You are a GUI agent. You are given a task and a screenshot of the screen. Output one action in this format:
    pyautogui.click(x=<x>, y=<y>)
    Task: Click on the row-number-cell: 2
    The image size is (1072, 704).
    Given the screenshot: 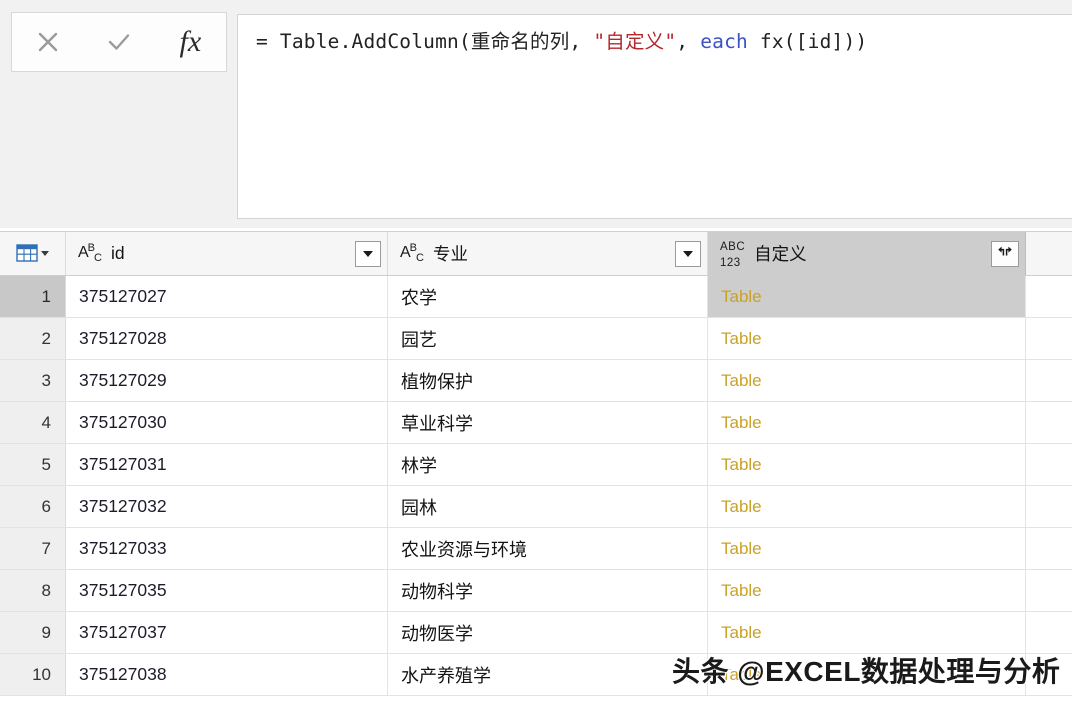 What is the action you would take?
    pyautogui.click(x=33, y=338)
    